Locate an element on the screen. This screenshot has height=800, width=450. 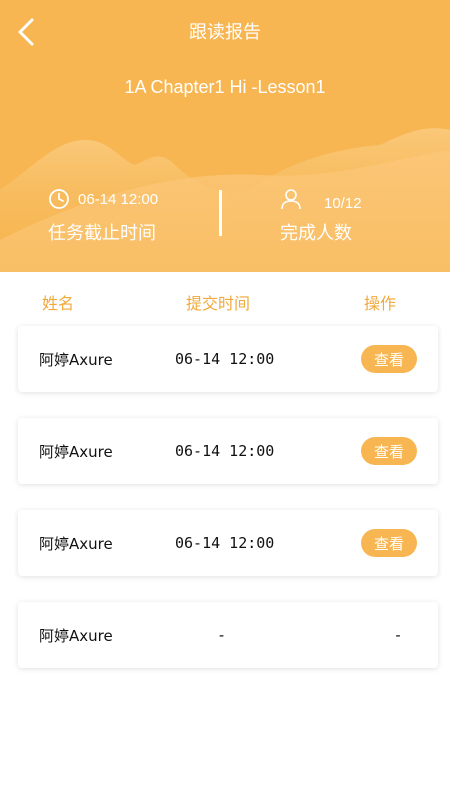
table-header: 姓名 提交时间 操作 is located at coordinates (225, 301).